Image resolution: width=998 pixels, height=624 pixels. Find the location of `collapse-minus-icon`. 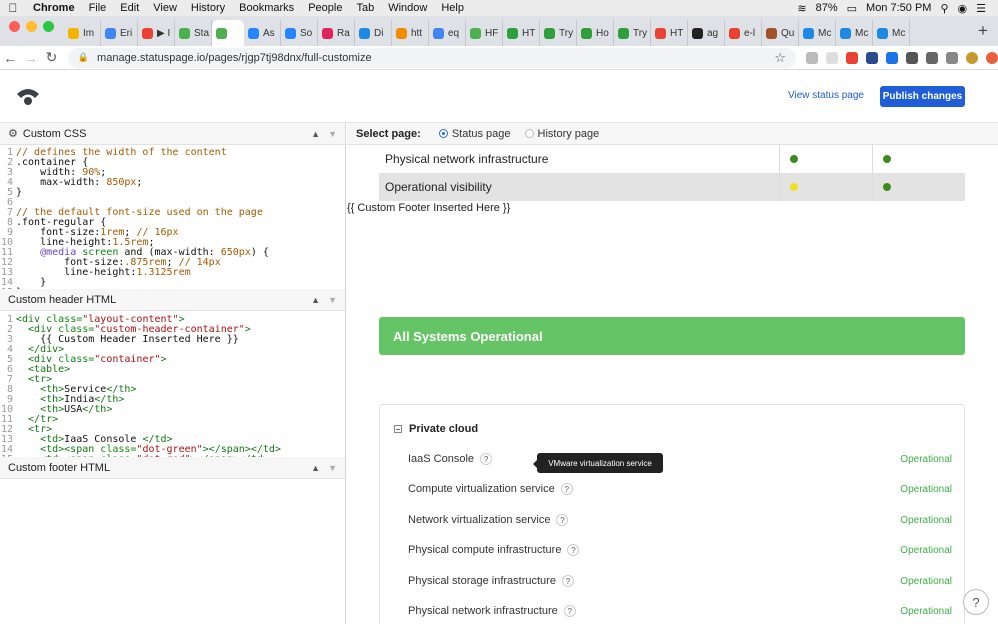

collapse-minus-icon is located at coordinates (398, 429).